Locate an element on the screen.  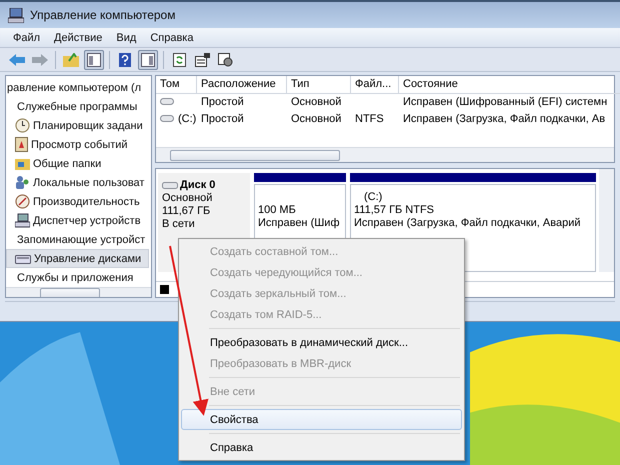
forward-arrow-icon is located at coordinates (40, 60).